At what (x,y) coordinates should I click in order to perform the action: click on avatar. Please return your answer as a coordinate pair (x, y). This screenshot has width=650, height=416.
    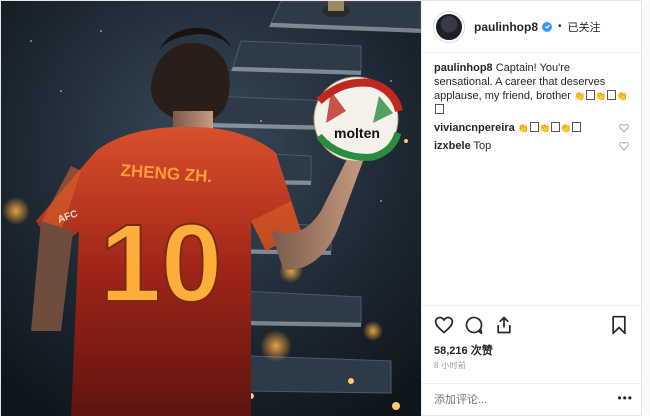
    Looking at the image, I should click on (449, 26).